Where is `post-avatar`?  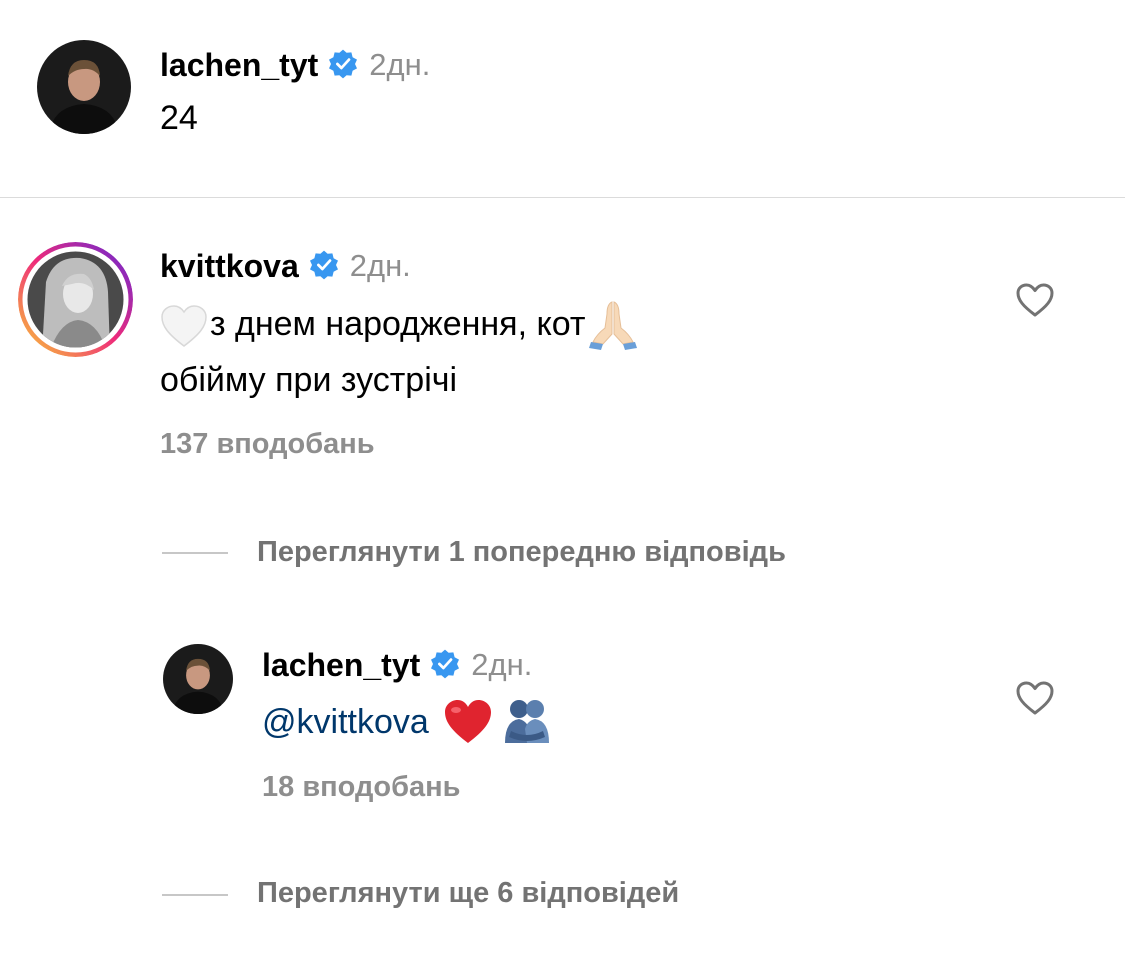
post-avatar is located at coordinates (84, 87).